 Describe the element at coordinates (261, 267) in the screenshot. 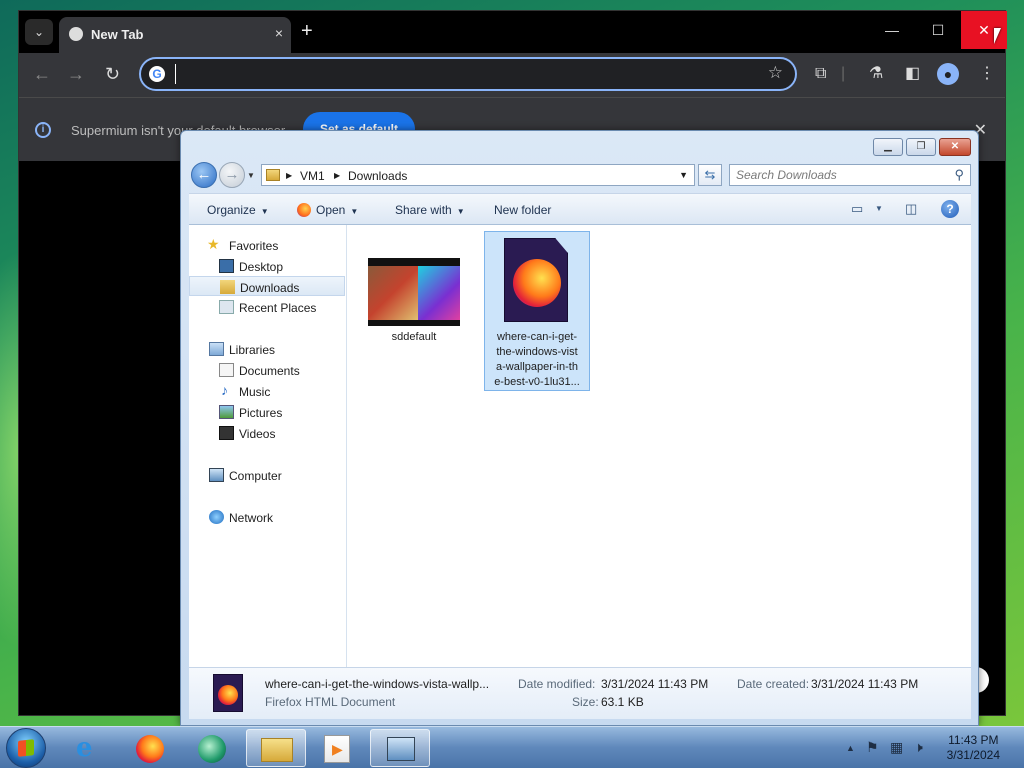

I see `nav-desktop-label: Desktop` at that location.